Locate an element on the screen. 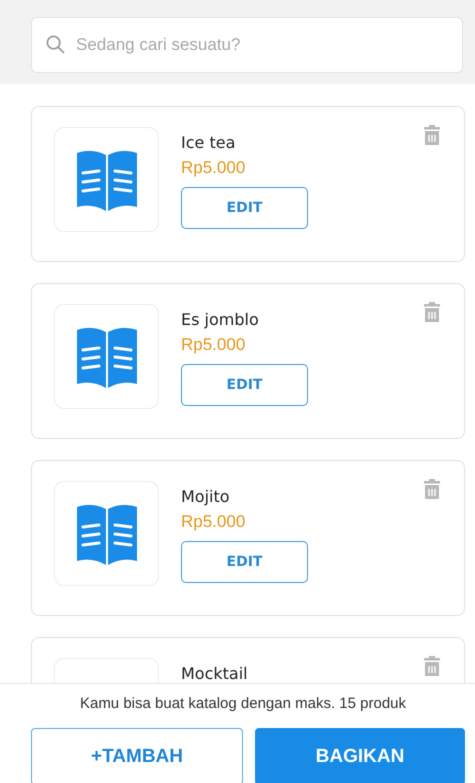  limit-note: Kamu bisa buat katalog dengan maks. 15 produk is located at coordinates (243, 703).